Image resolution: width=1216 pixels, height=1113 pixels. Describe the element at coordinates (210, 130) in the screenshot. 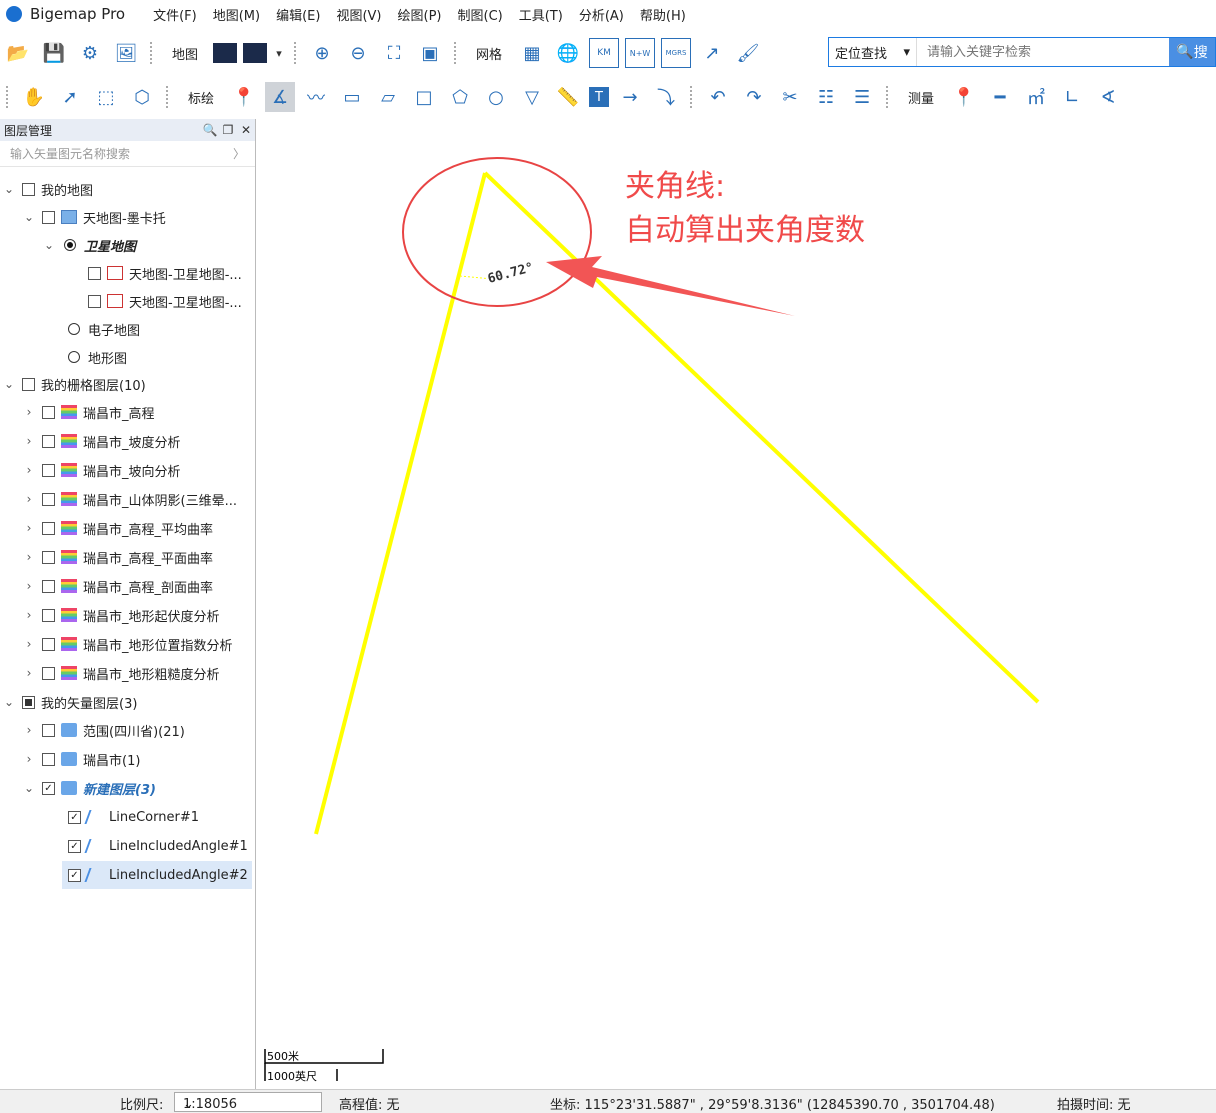

I see `search-icon: 🔍` at that location.